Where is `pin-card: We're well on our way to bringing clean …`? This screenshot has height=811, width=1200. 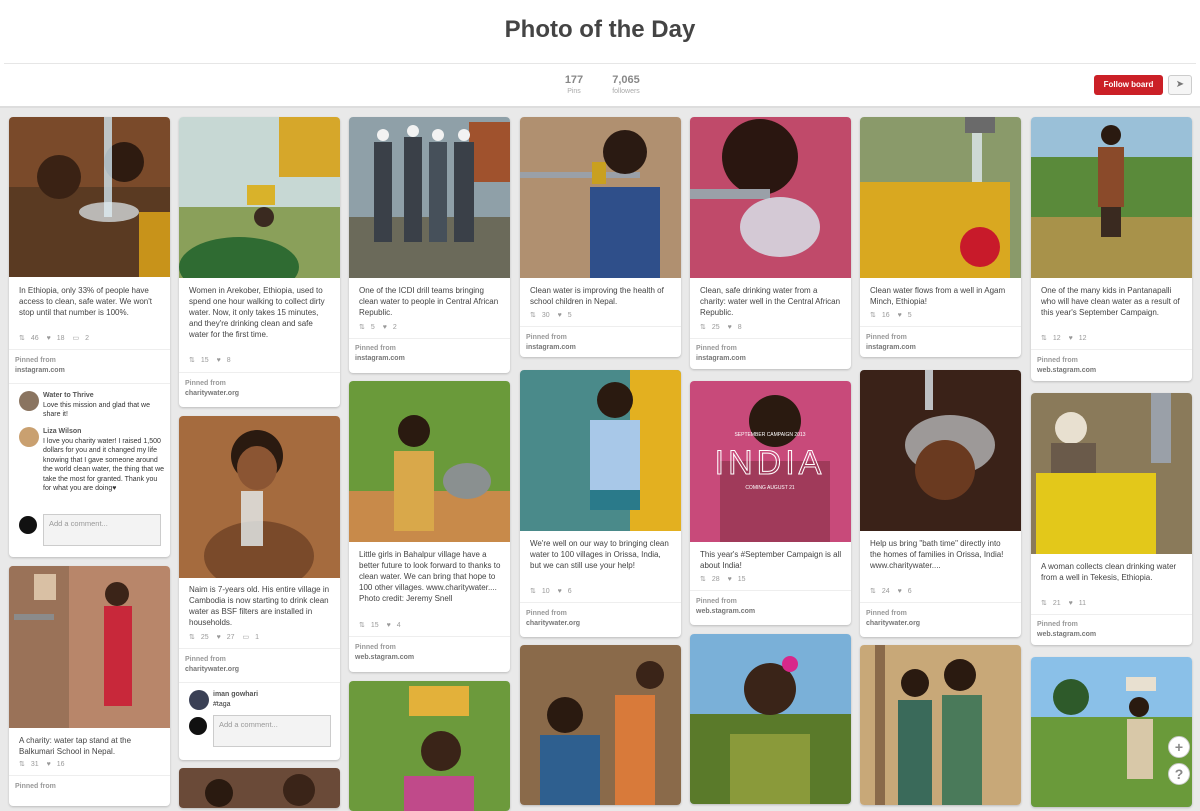 pin-card: We're well on our way to bringing clean … is located at coordinates (600, 503).